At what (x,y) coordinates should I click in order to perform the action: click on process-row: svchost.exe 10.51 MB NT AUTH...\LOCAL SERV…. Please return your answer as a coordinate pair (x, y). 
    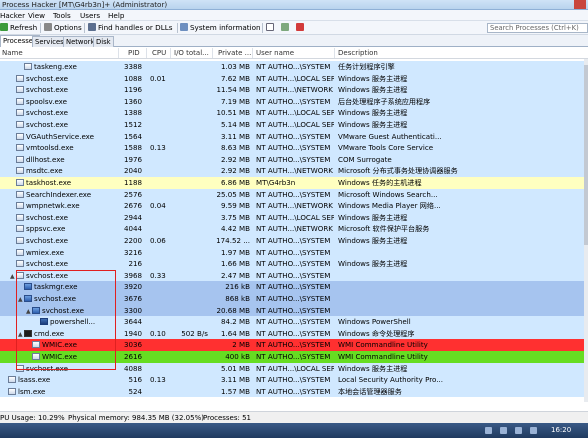
    Looking at the image, I should click on (292, 113).